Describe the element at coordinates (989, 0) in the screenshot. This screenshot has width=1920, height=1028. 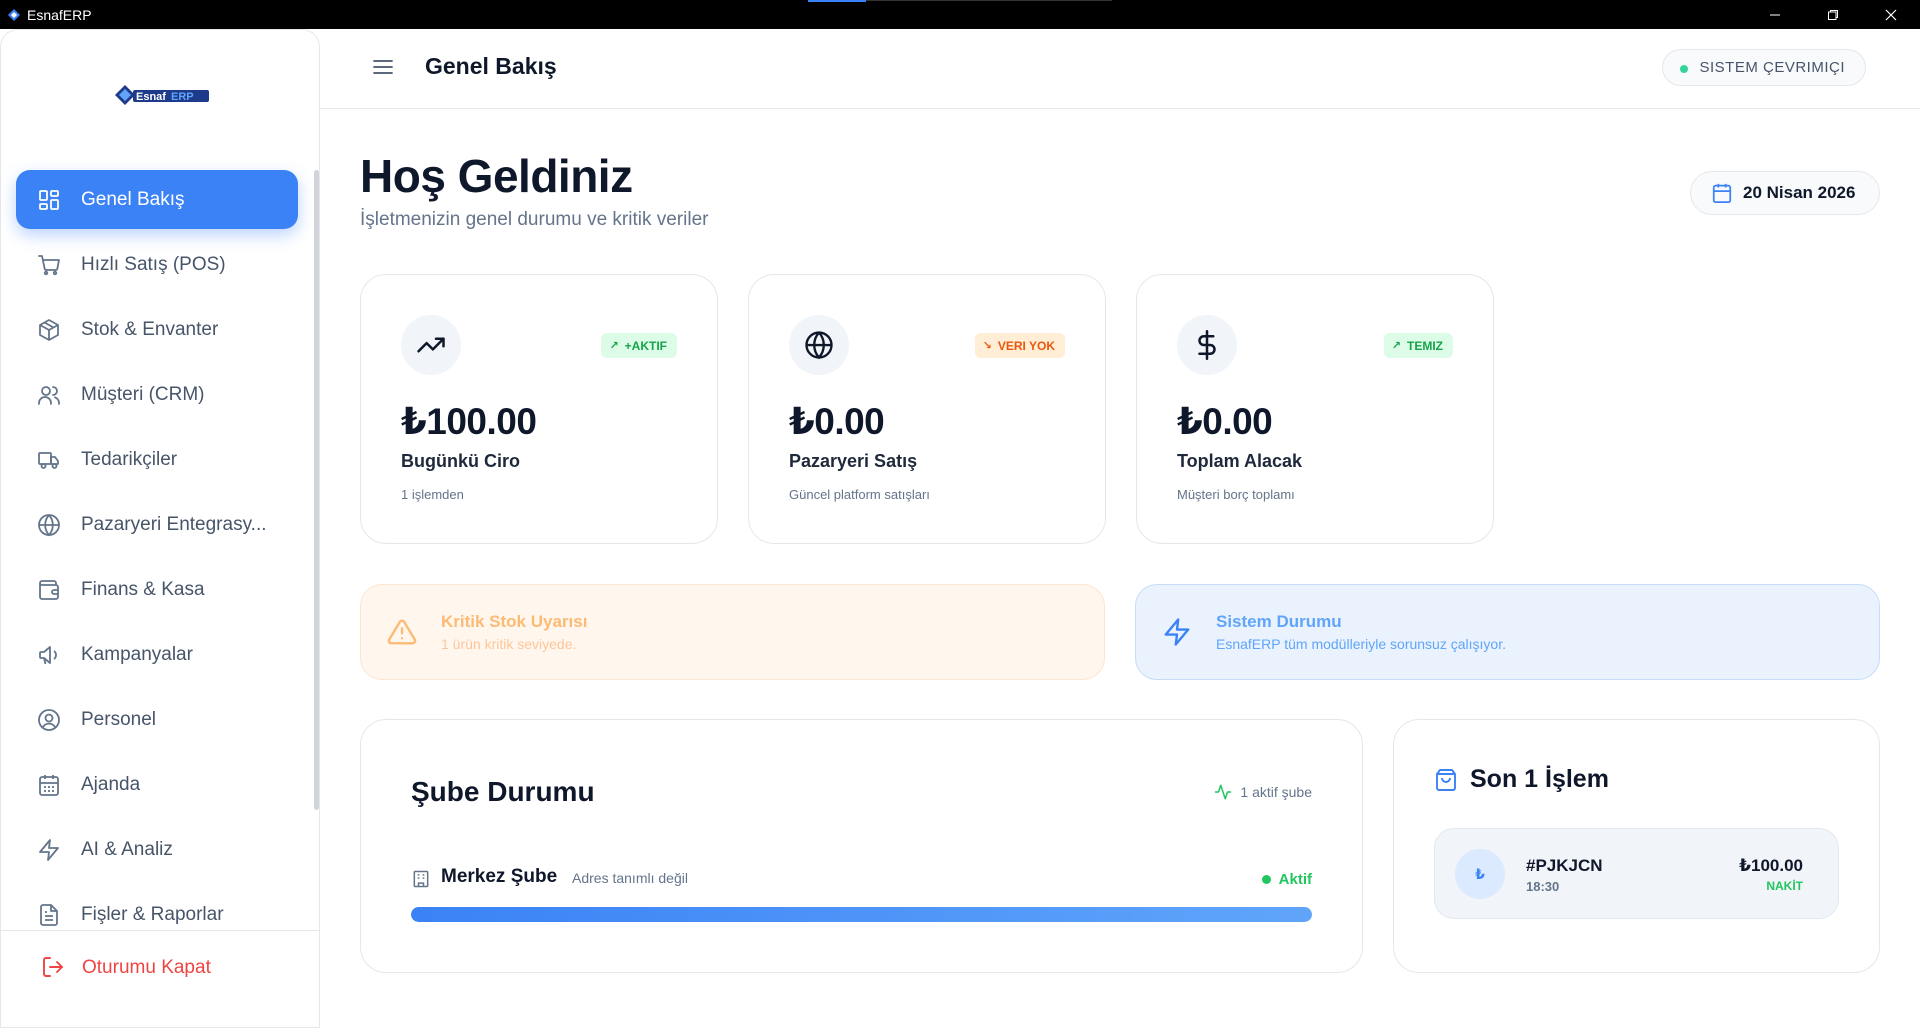
I see `titlebar-line` at that location.